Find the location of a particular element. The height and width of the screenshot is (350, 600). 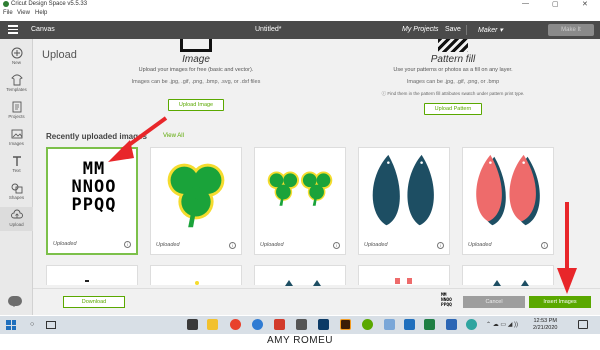

sidebar-item-images: Images is located at coordinates (16, 138).